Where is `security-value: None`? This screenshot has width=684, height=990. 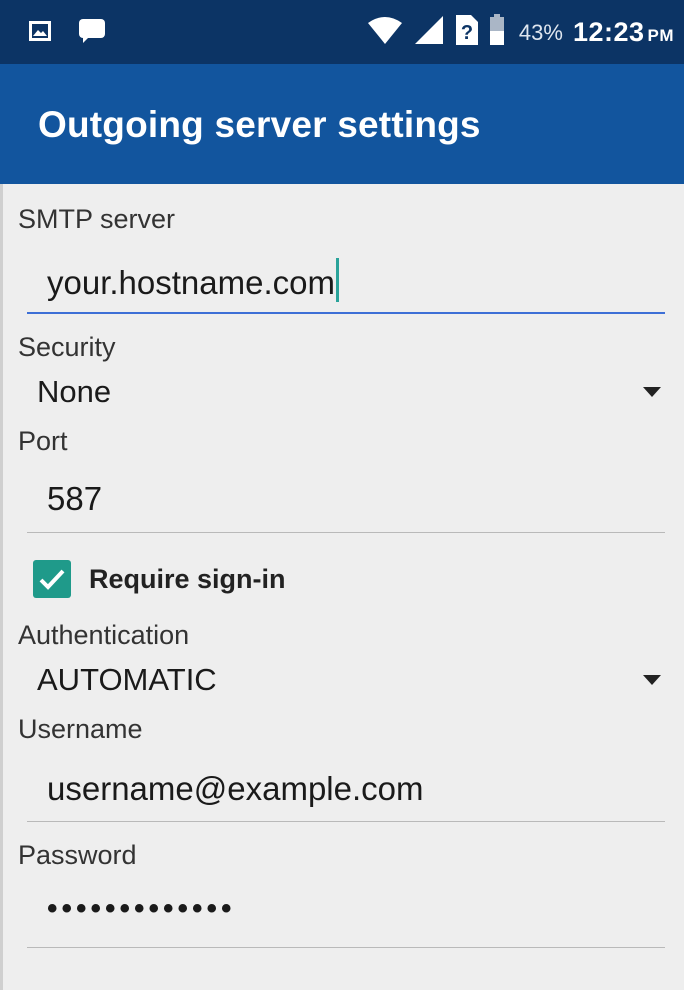
security-value: None is located at coordinates (74, 391).